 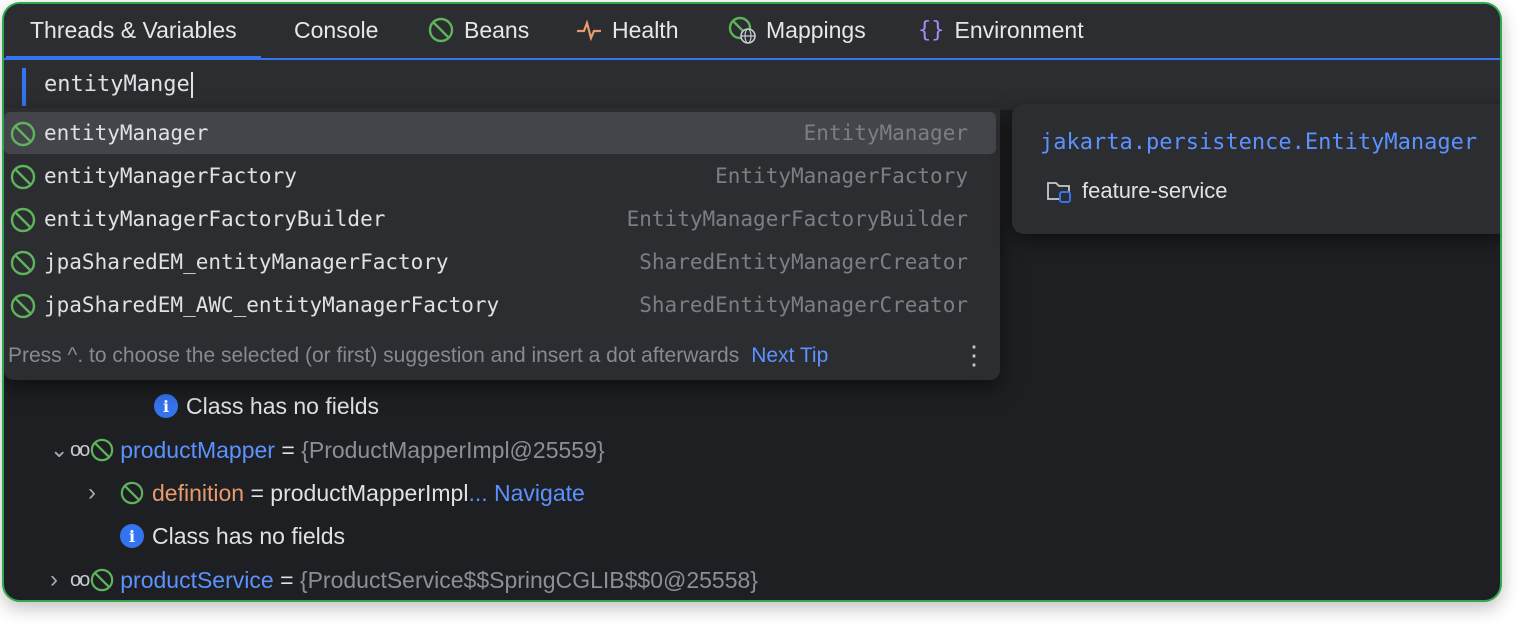 What do you see at coordinates (752, 85) in the screenshot?
I see `search-field: entityMange` at bounding box center [752, 85].